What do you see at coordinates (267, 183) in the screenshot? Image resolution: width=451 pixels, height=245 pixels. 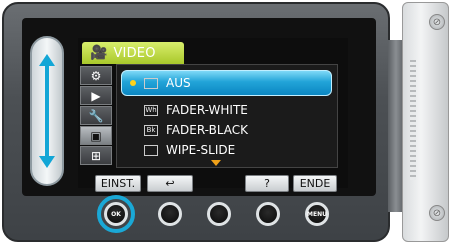 I see `help-button: ?` at bounding box center [267, 183].